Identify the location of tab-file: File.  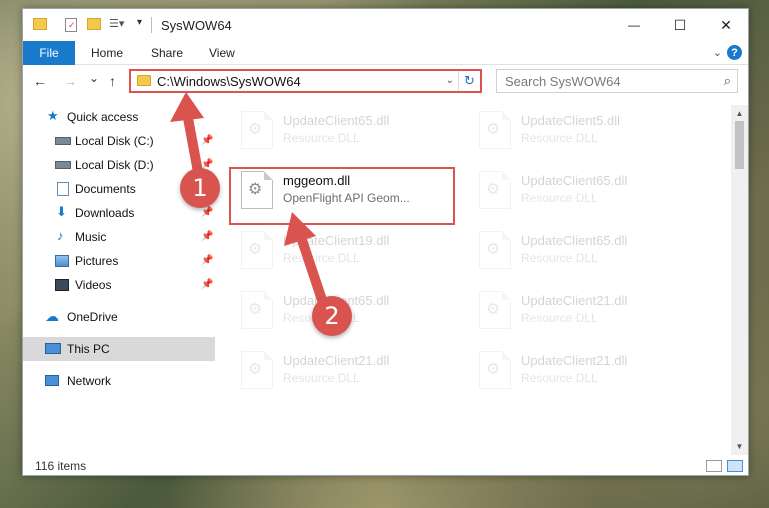
(49, 53).